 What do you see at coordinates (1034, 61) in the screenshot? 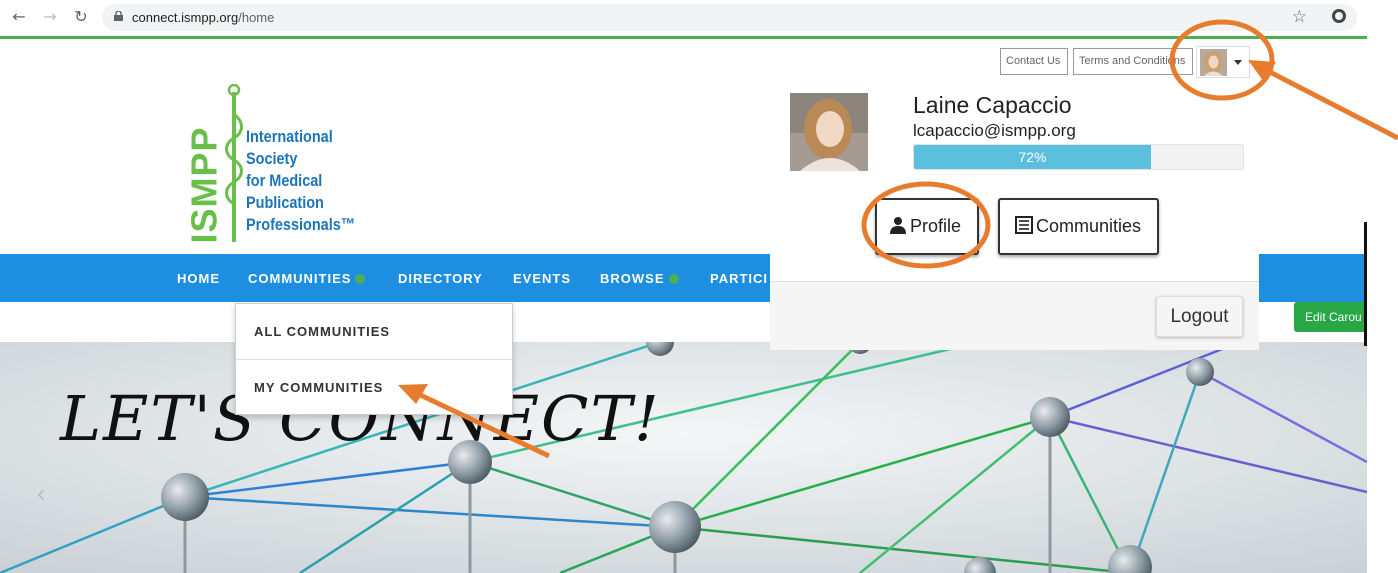
I see `contact-us-button: Contact Us` at bounding box center [1034, 61].